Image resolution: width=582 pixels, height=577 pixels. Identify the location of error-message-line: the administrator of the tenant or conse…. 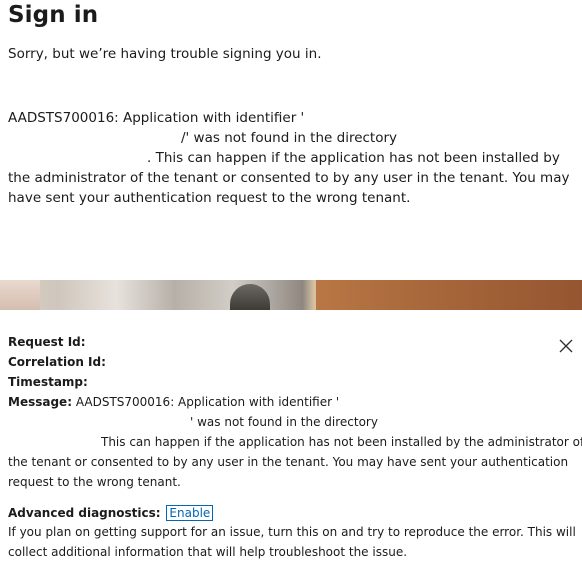
(289, 178).